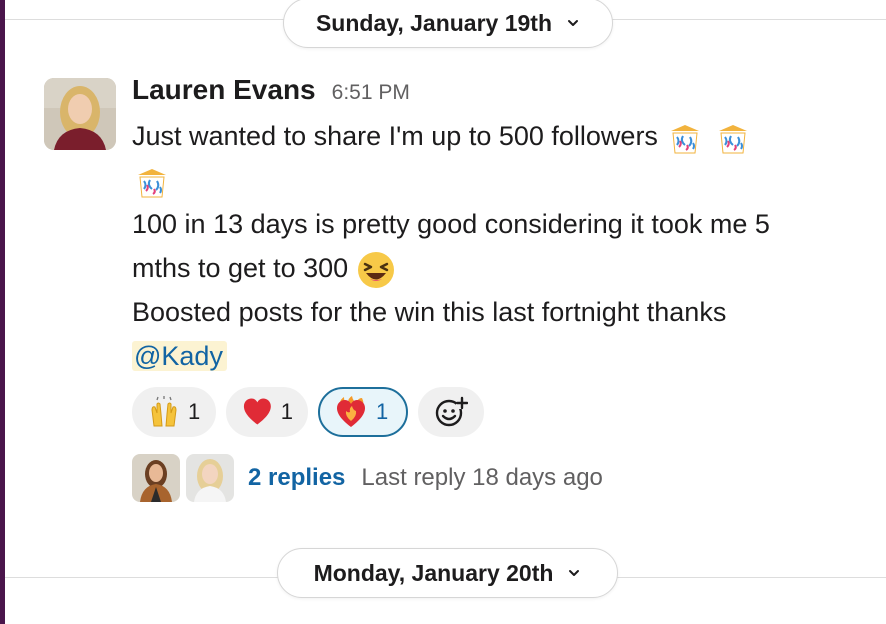 The height and width of the screenshot is (624, 886). What do you see at coordinates (371, 93) in the screenshot?
I see `message-timestamp: 6:51 PM` at bounding box center [371, 93].